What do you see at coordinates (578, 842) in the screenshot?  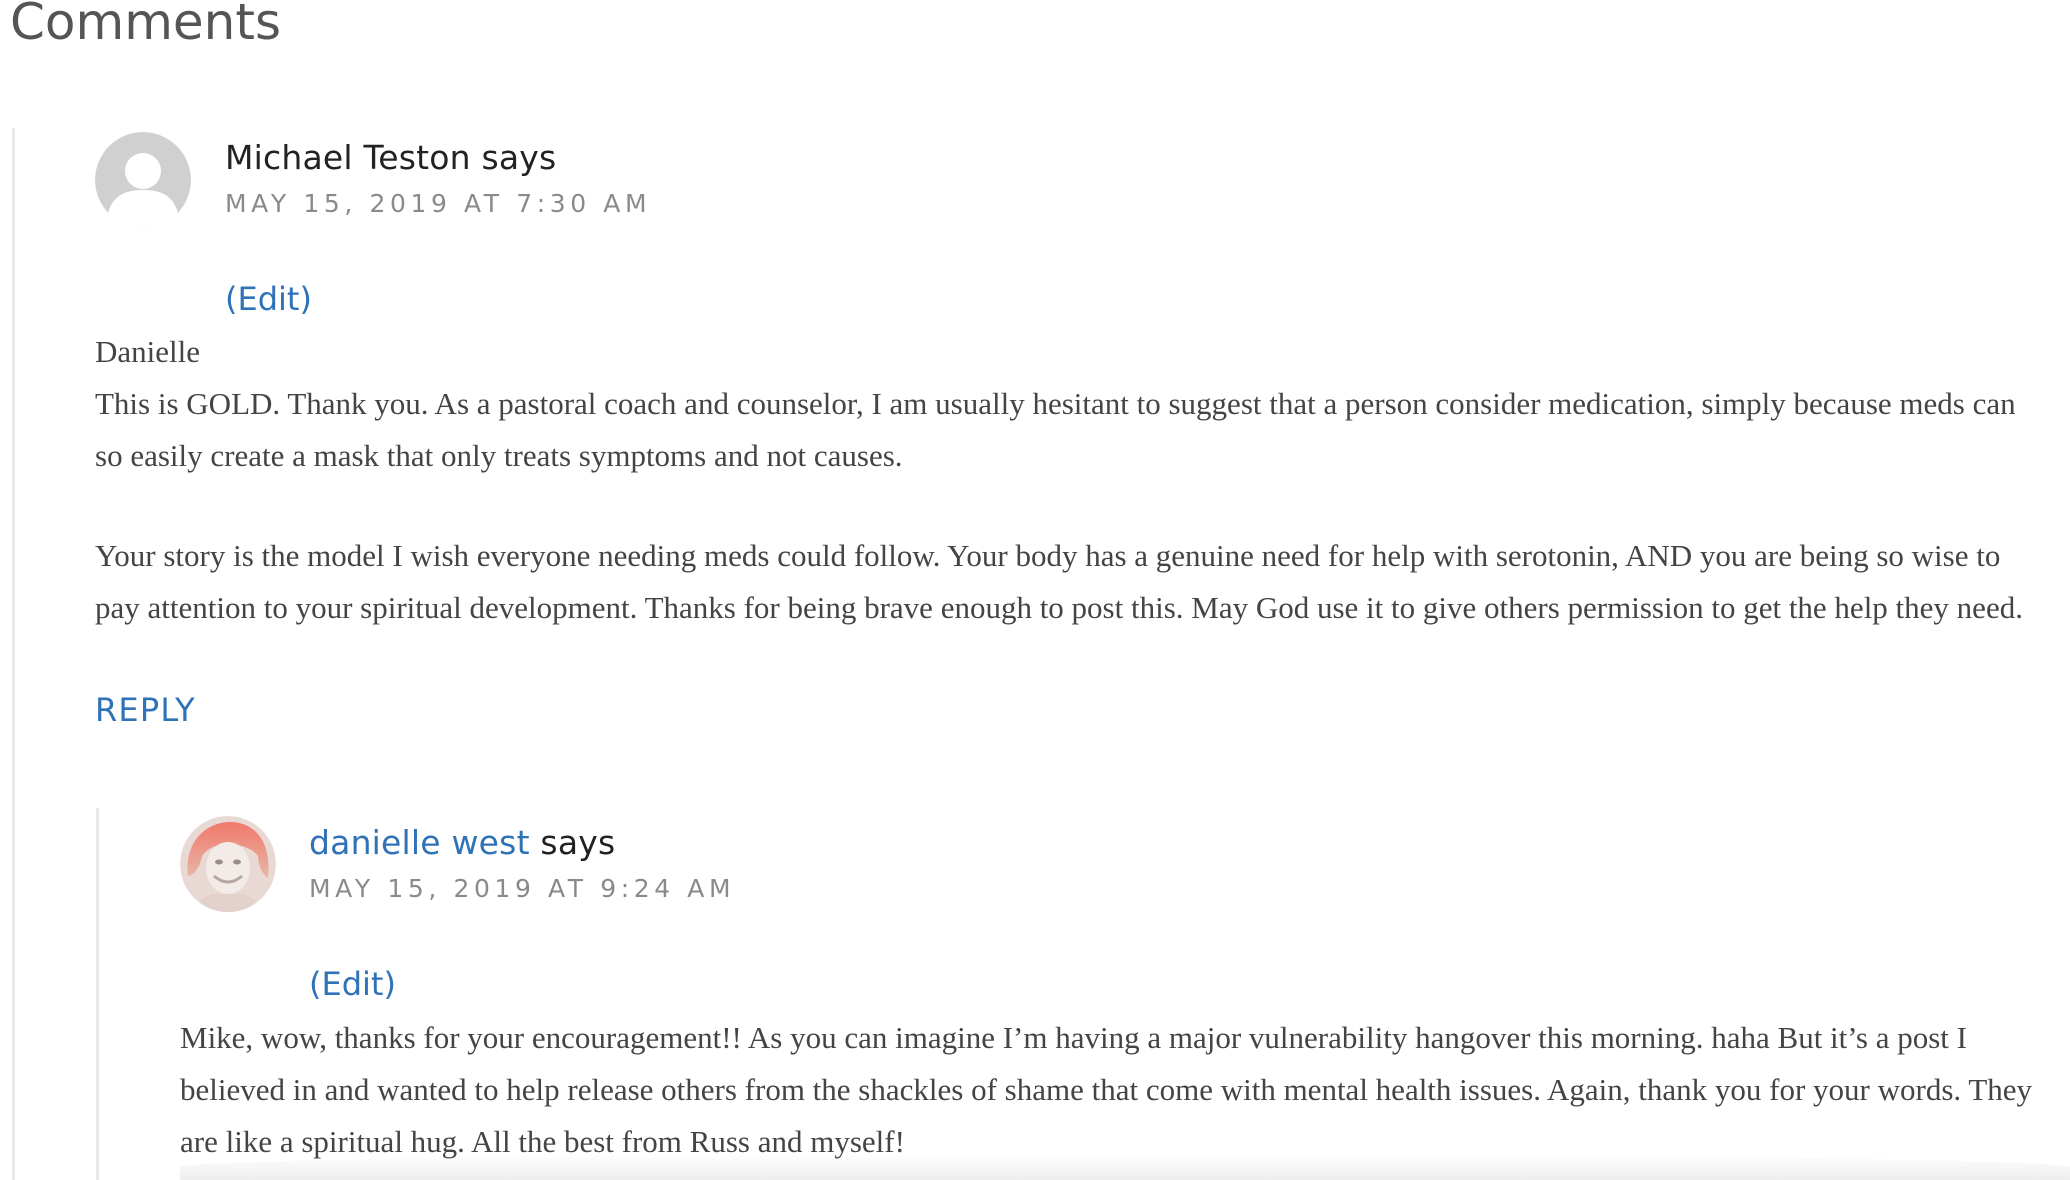 I see `reply-says-label: says` at bounding box center [578, 842].